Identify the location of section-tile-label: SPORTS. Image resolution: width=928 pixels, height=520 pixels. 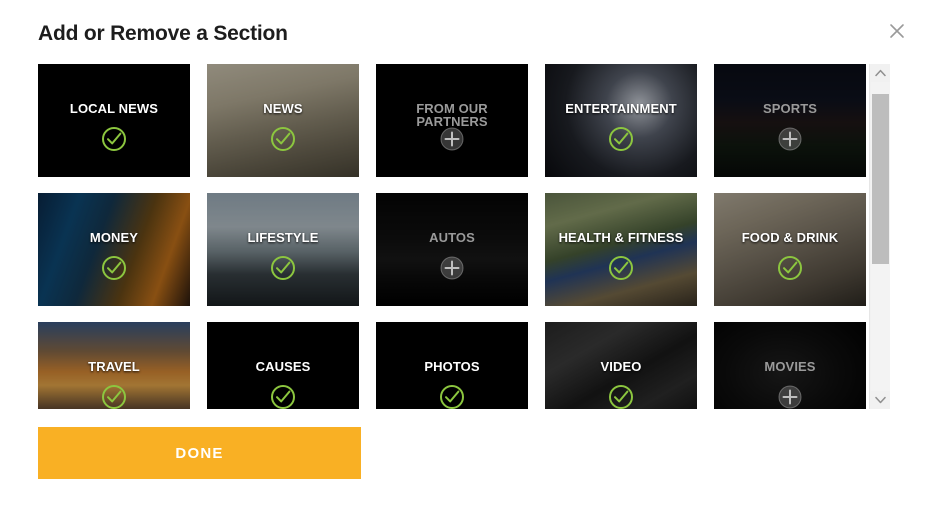
(790, 108).